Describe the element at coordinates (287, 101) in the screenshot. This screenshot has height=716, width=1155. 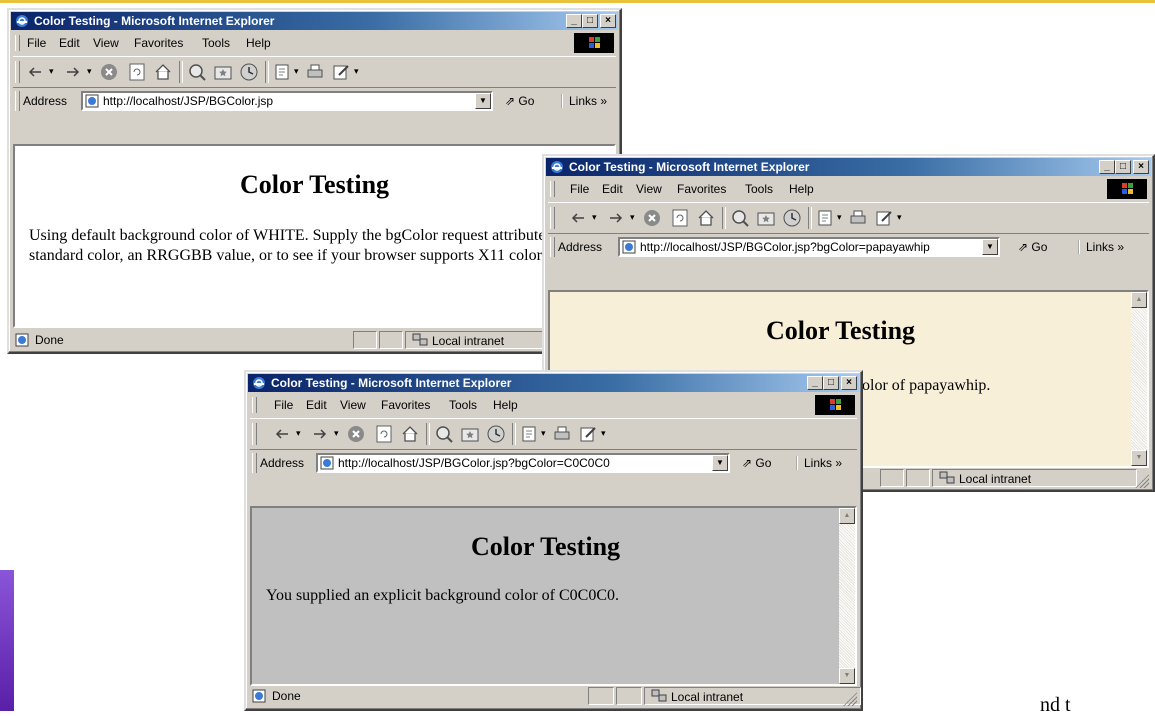
I see `address-input: http://localhost/JSP/BGColor.jsp ▼` at that location.